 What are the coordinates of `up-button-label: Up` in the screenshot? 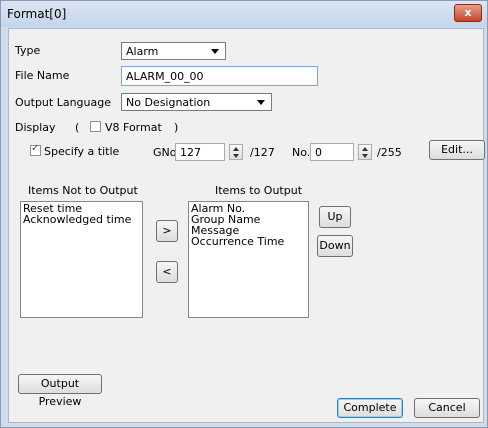 It's located at (335, 216).